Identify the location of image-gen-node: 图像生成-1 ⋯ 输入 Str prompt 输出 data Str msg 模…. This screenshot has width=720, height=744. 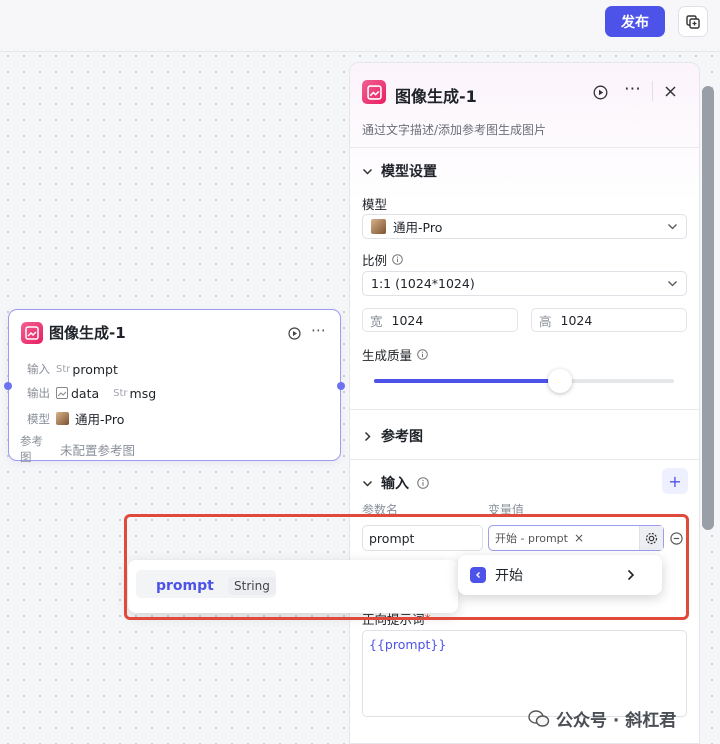
(174, 386).